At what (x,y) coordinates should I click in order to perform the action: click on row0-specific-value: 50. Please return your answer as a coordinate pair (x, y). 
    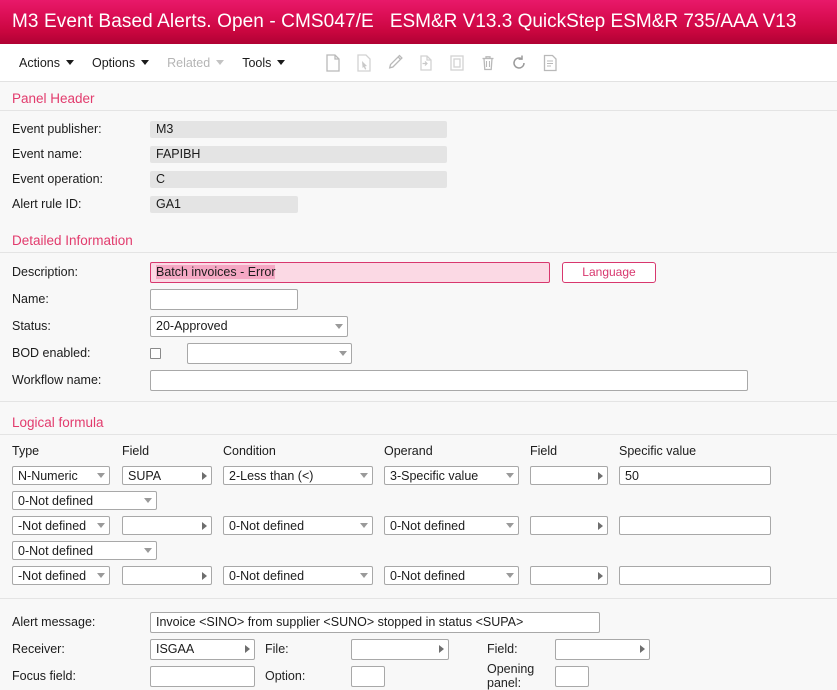
    Looking at the image, I should click on (632, 475).